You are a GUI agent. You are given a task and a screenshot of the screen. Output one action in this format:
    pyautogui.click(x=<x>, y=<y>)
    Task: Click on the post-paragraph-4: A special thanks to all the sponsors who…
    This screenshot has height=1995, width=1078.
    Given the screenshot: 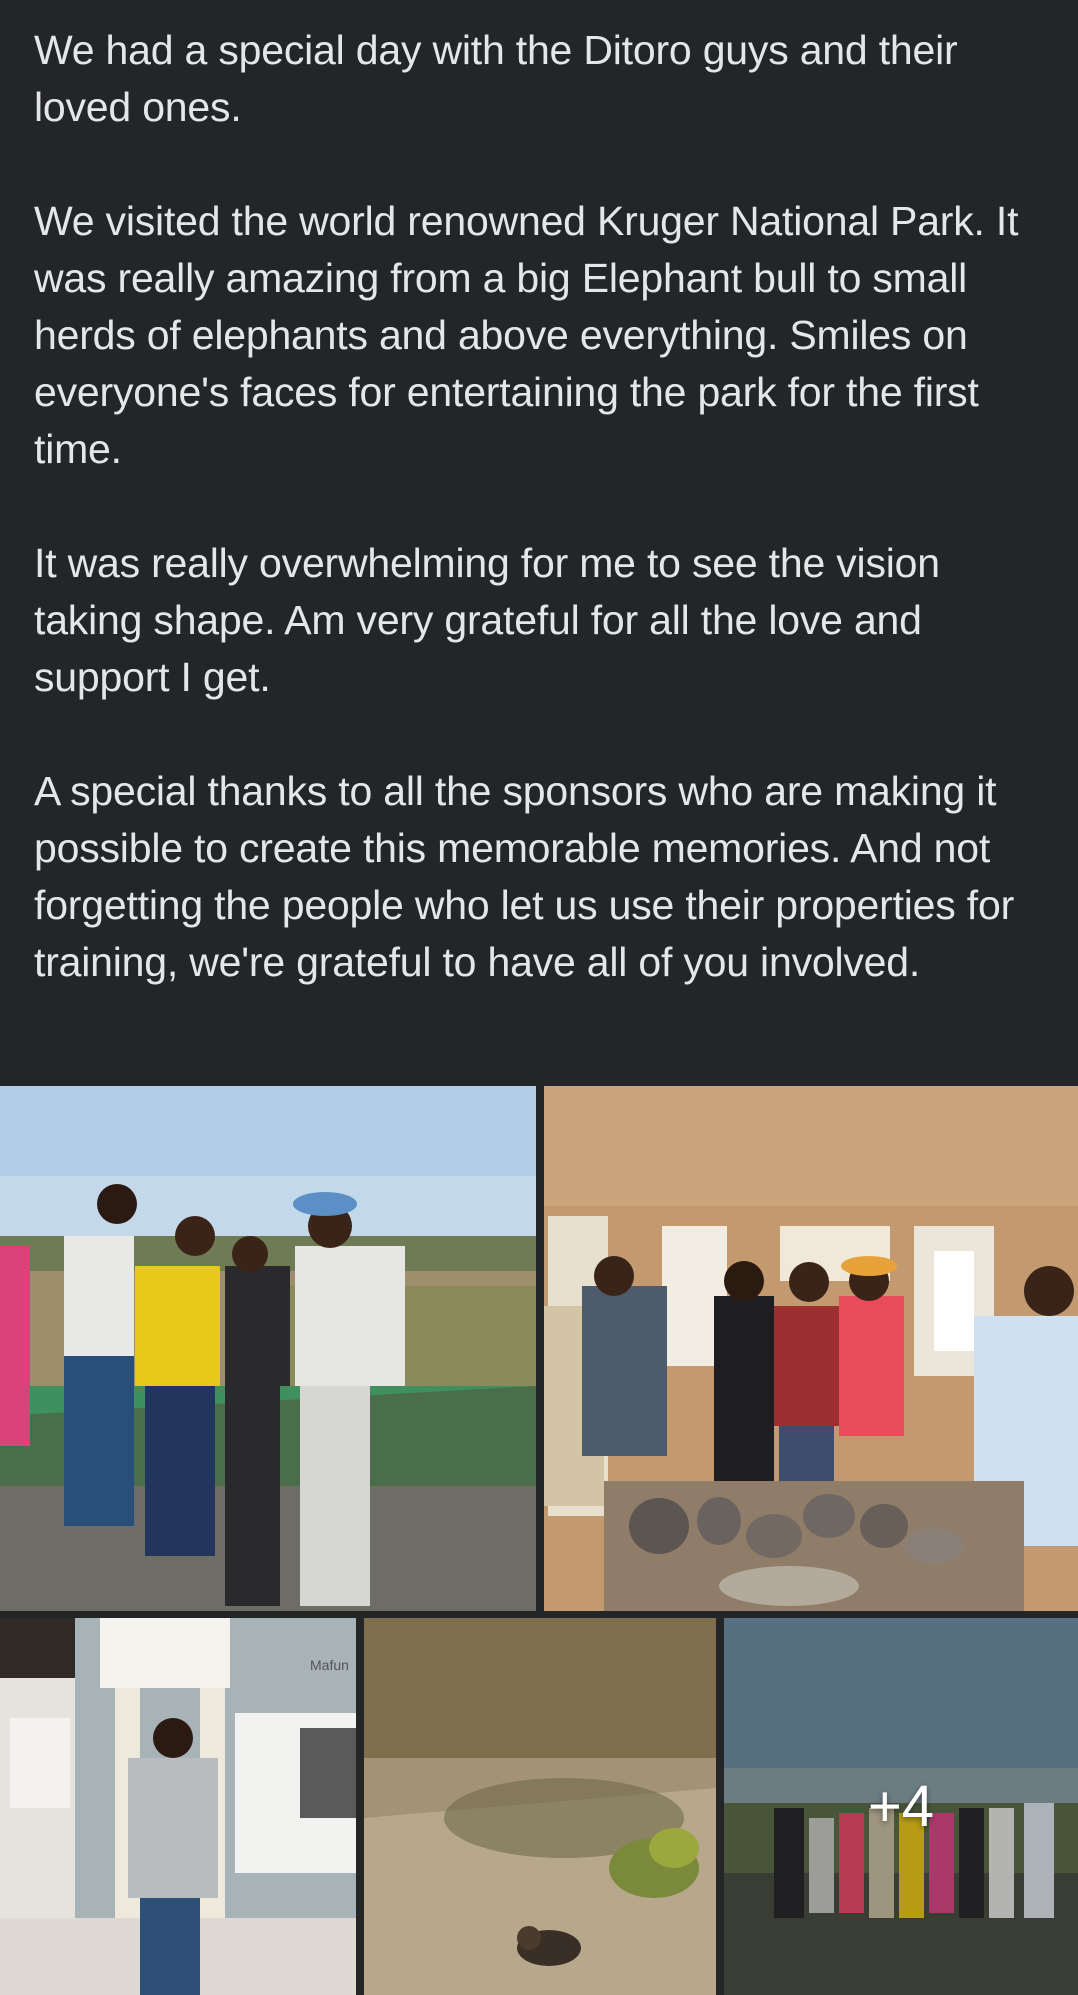 What is the action you would take?
    pyautogui.click(x=524, y=876)
    